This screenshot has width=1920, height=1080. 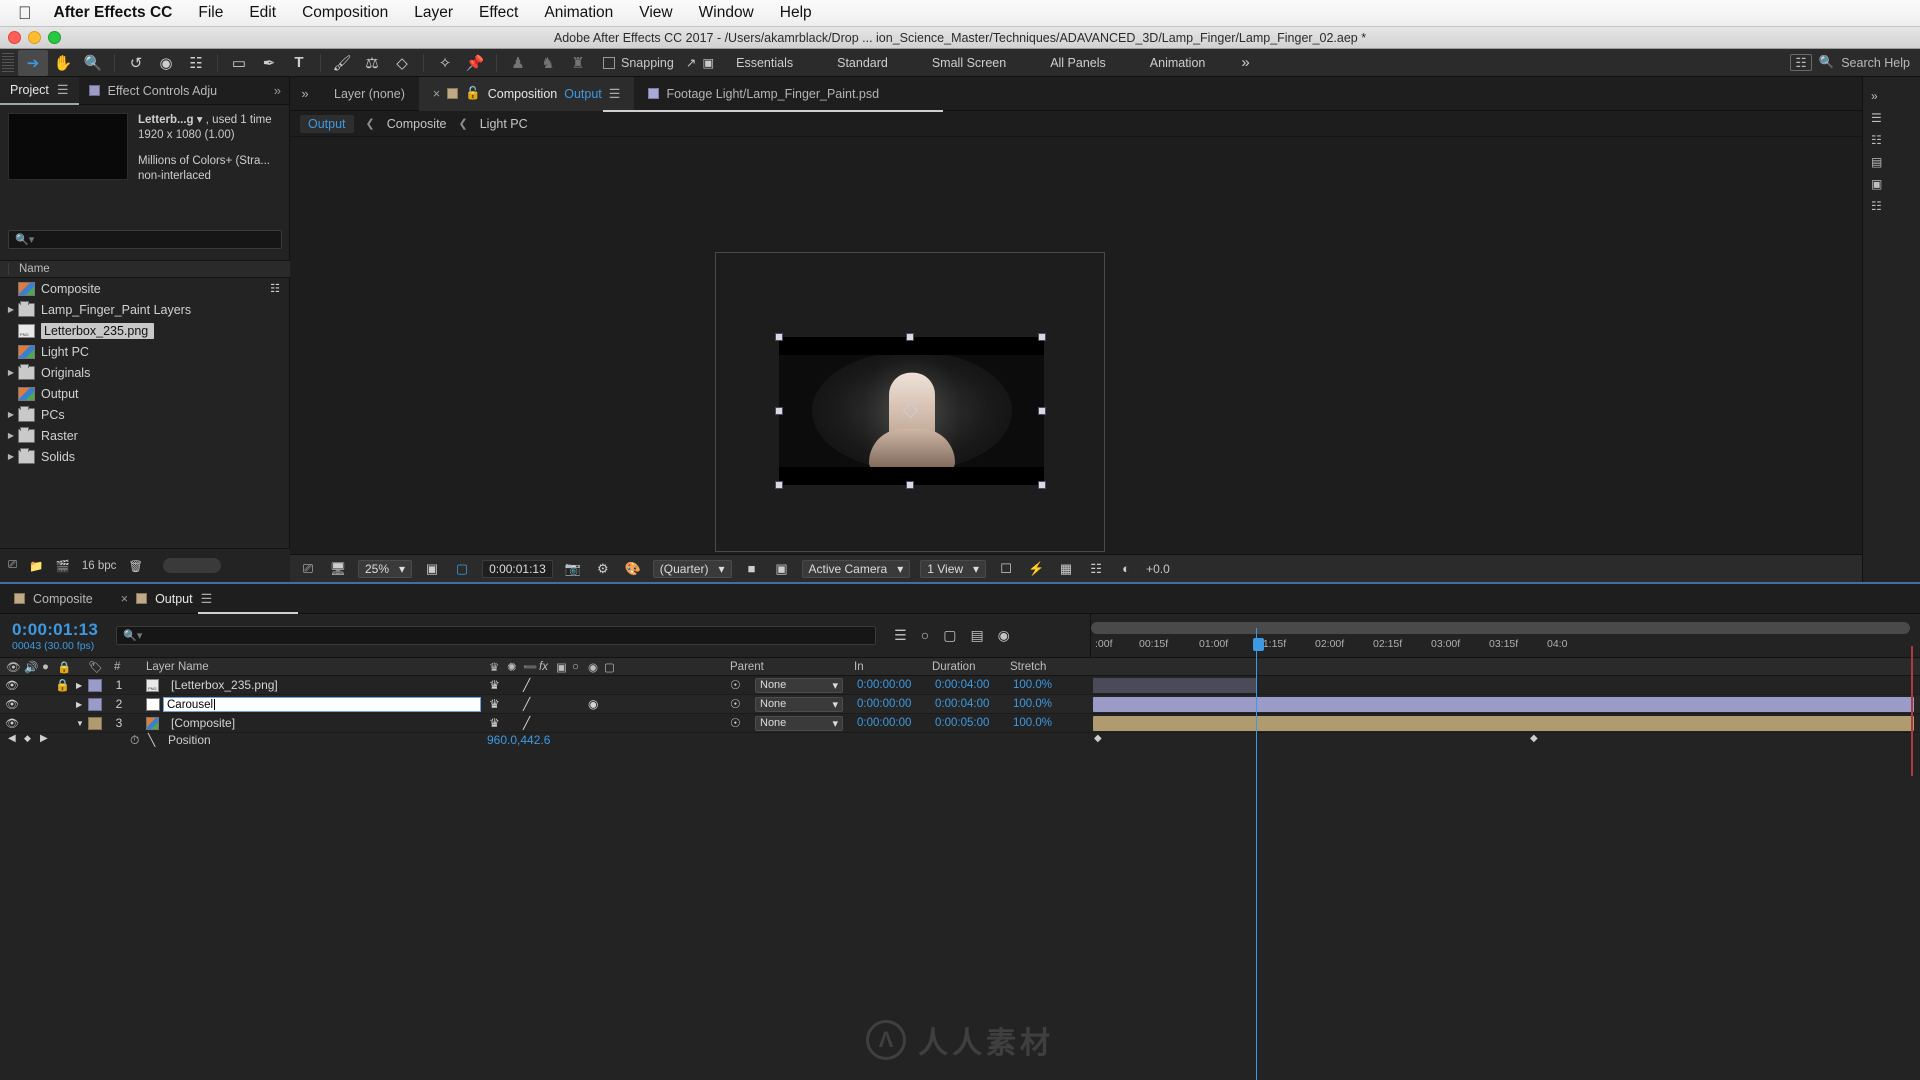 I want to click on stopwatch-icon: ⏱, so click(x=134, y=740).